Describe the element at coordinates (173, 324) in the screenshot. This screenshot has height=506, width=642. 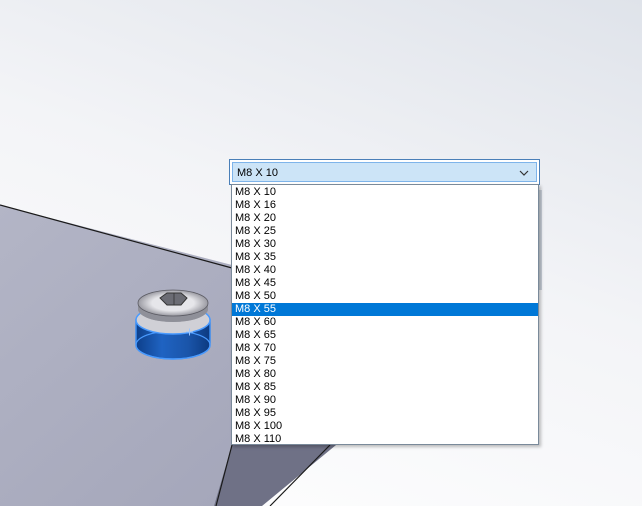
I see `bolt-part` at that location.